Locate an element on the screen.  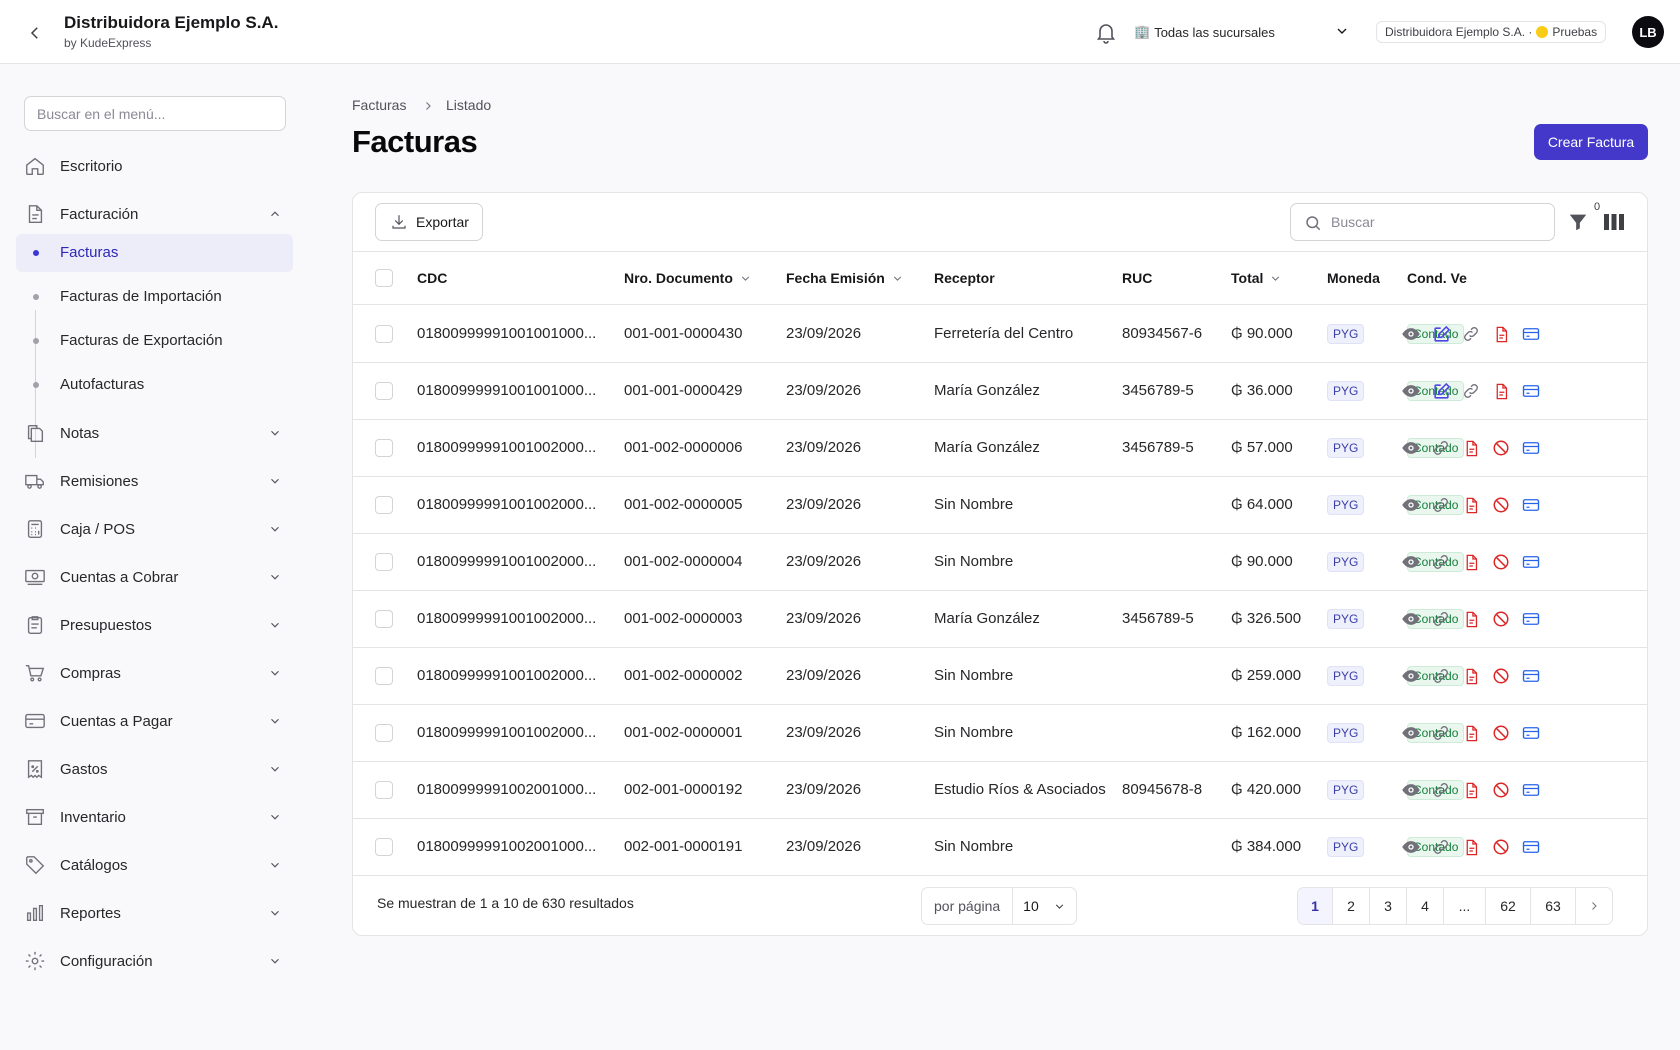
per-page-select: 10 is located at coordinates (1044, 906).